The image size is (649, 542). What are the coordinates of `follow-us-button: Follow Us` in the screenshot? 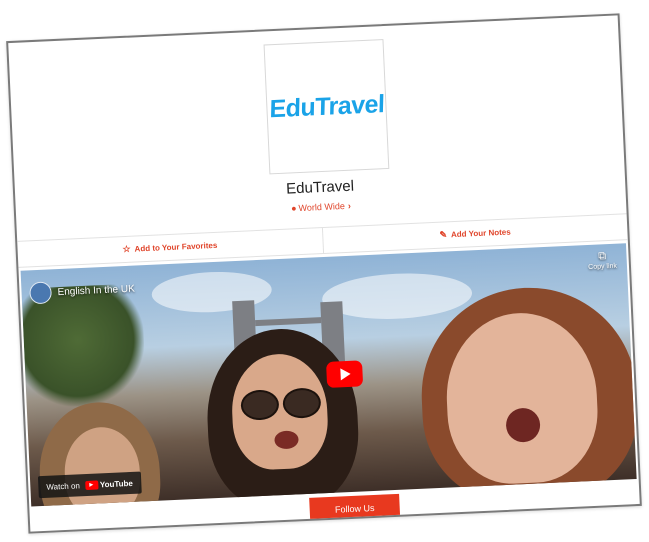 It's located at (355, 508).